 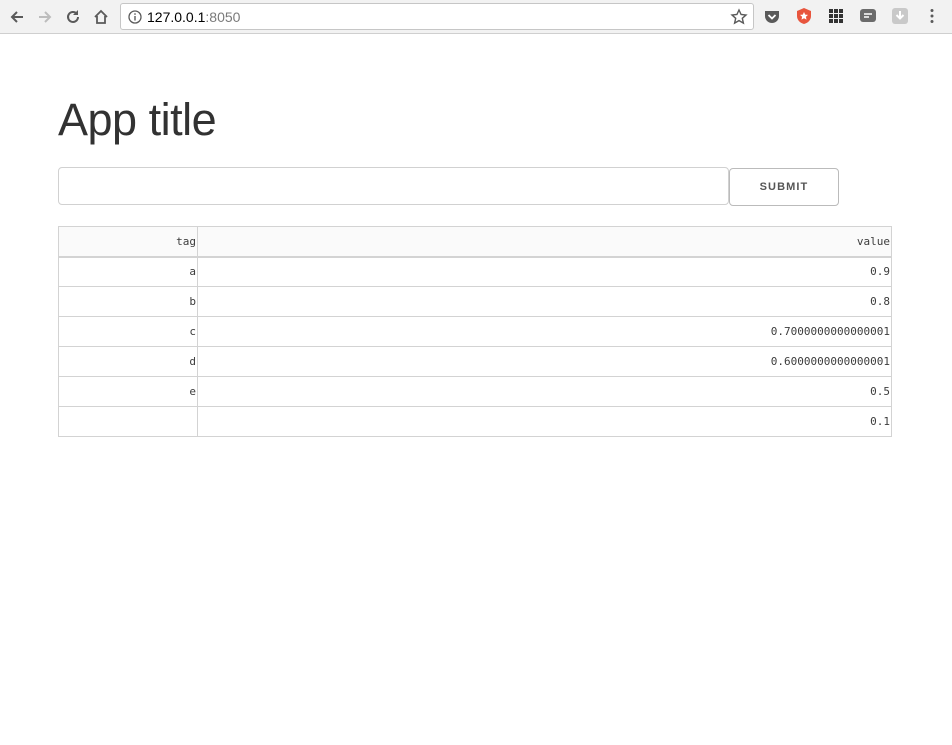 I want to click on pocket-extension-button, so click(x=772, y=16).